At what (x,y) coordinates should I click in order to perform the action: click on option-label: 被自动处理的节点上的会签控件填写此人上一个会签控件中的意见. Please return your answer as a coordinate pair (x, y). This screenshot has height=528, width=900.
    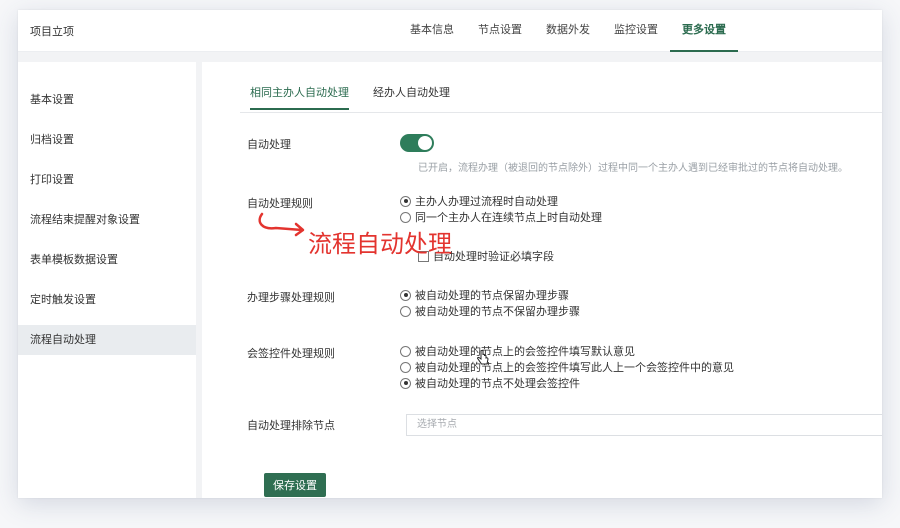
    Looking at the image, I should click on (574, 367).